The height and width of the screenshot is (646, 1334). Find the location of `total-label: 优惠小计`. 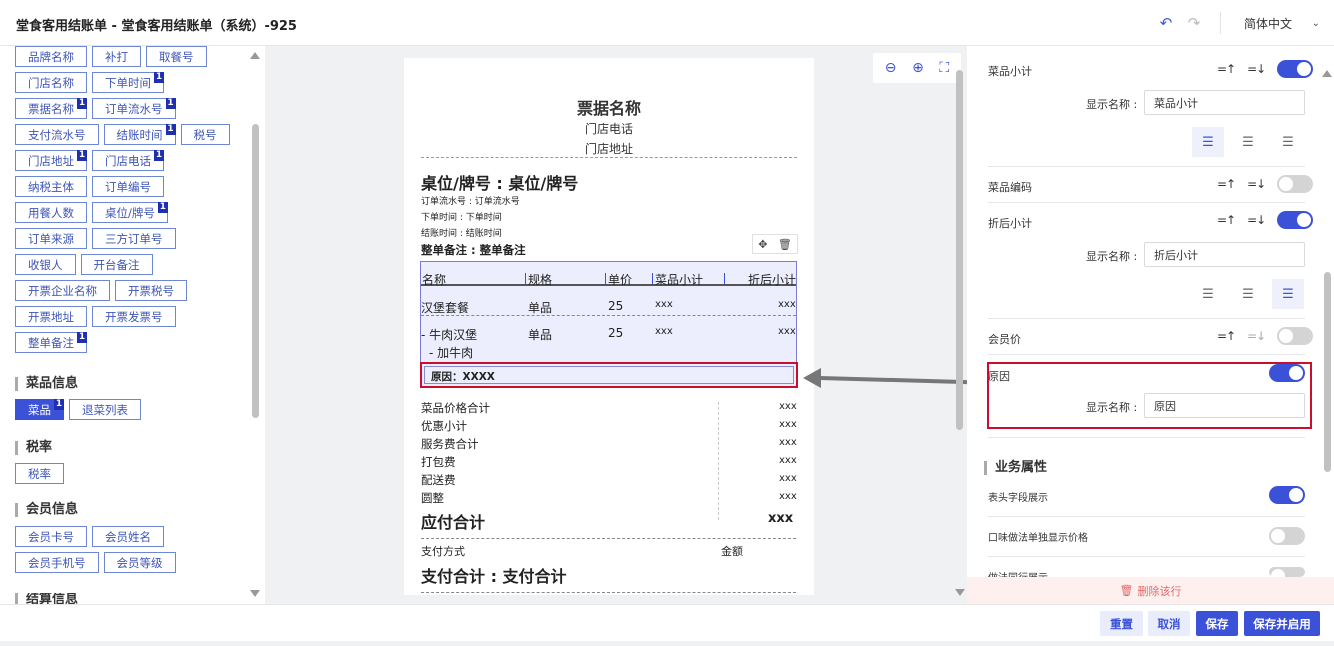

total-label: 优惠小计 is located at coordinates (444, 426).